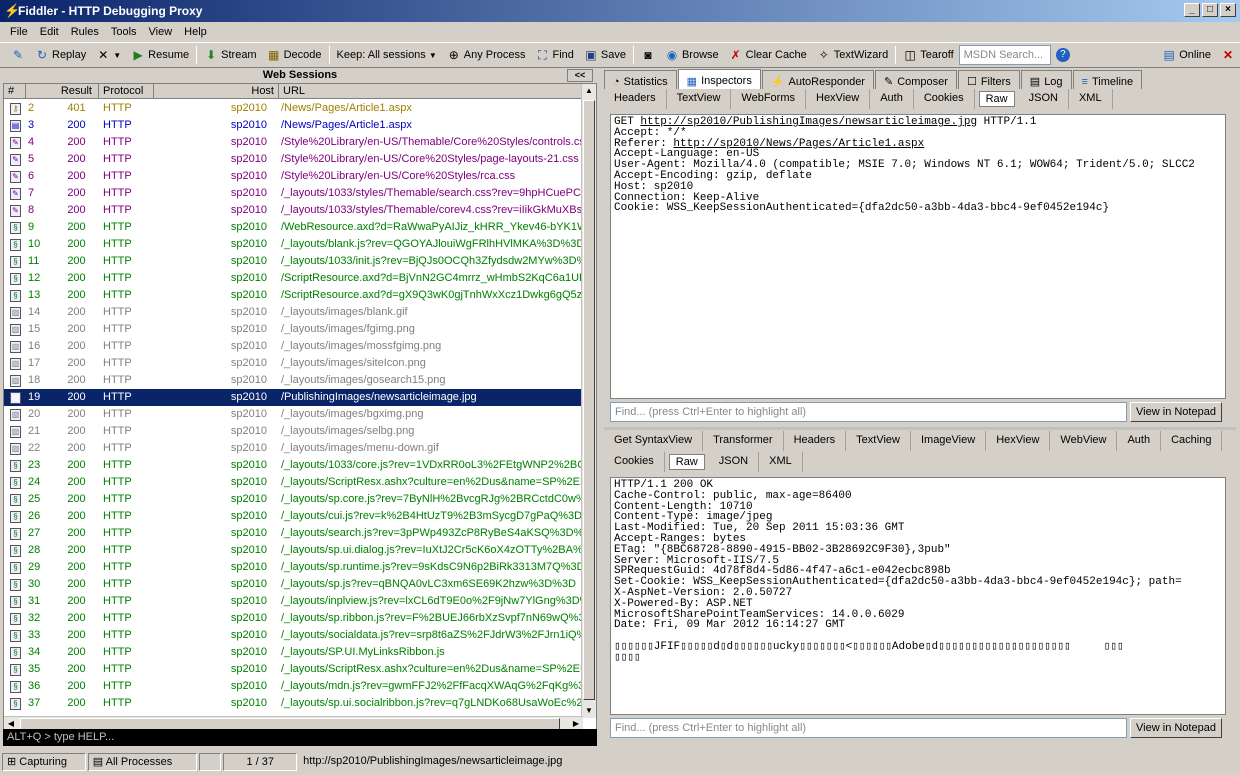  What do you see at coordinates (815, 441) in the screenshot?
I see `resp-tab-headers: Headers` at bounding box center [815, 441].